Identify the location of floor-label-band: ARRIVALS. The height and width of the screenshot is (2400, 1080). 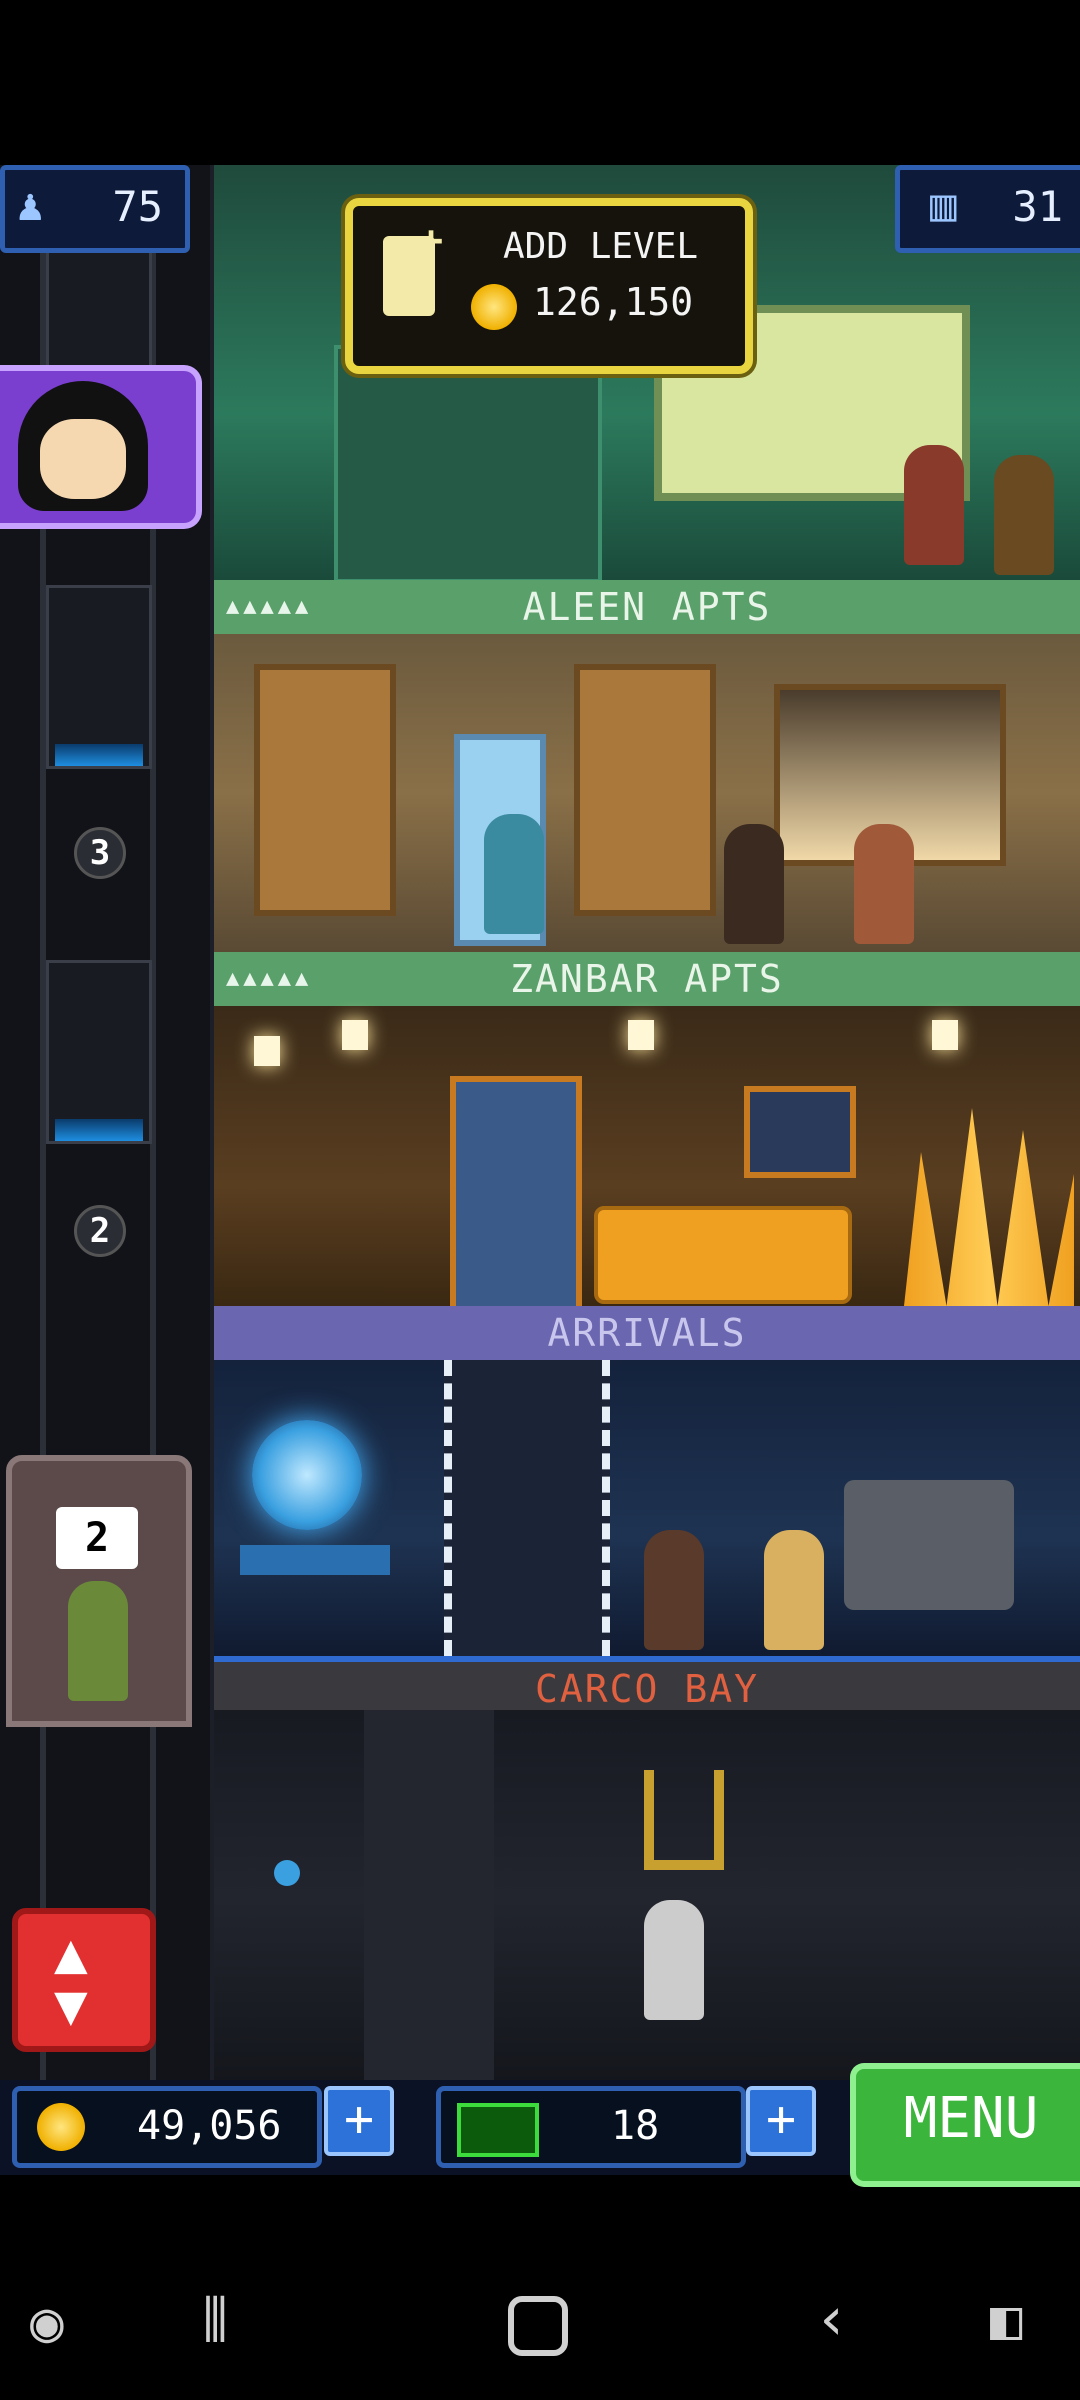
(647, 1333).